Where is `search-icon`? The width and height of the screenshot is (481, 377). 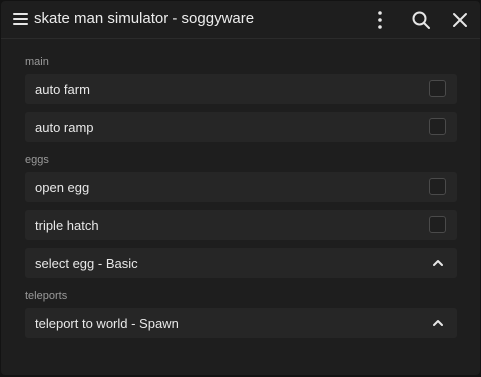 search-icon is located at coordinates (421, 20).